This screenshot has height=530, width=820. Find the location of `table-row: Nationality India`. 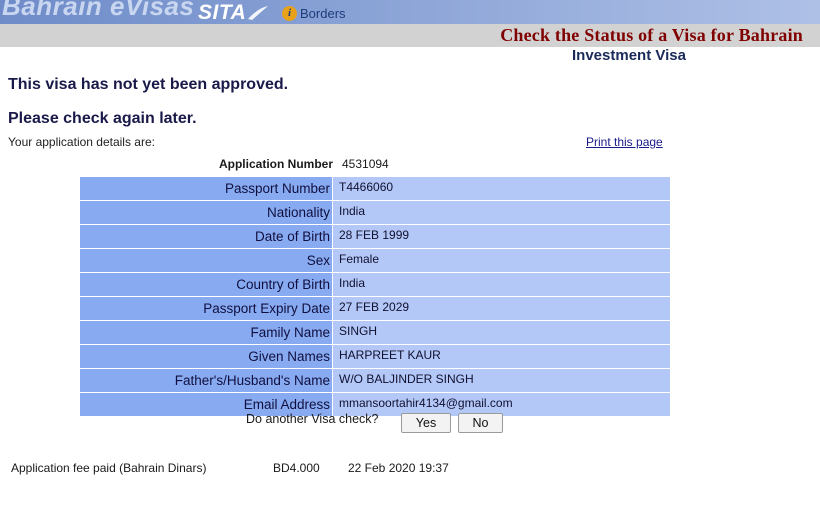

table-row: Nationality India is located at coordinates (375, 213).